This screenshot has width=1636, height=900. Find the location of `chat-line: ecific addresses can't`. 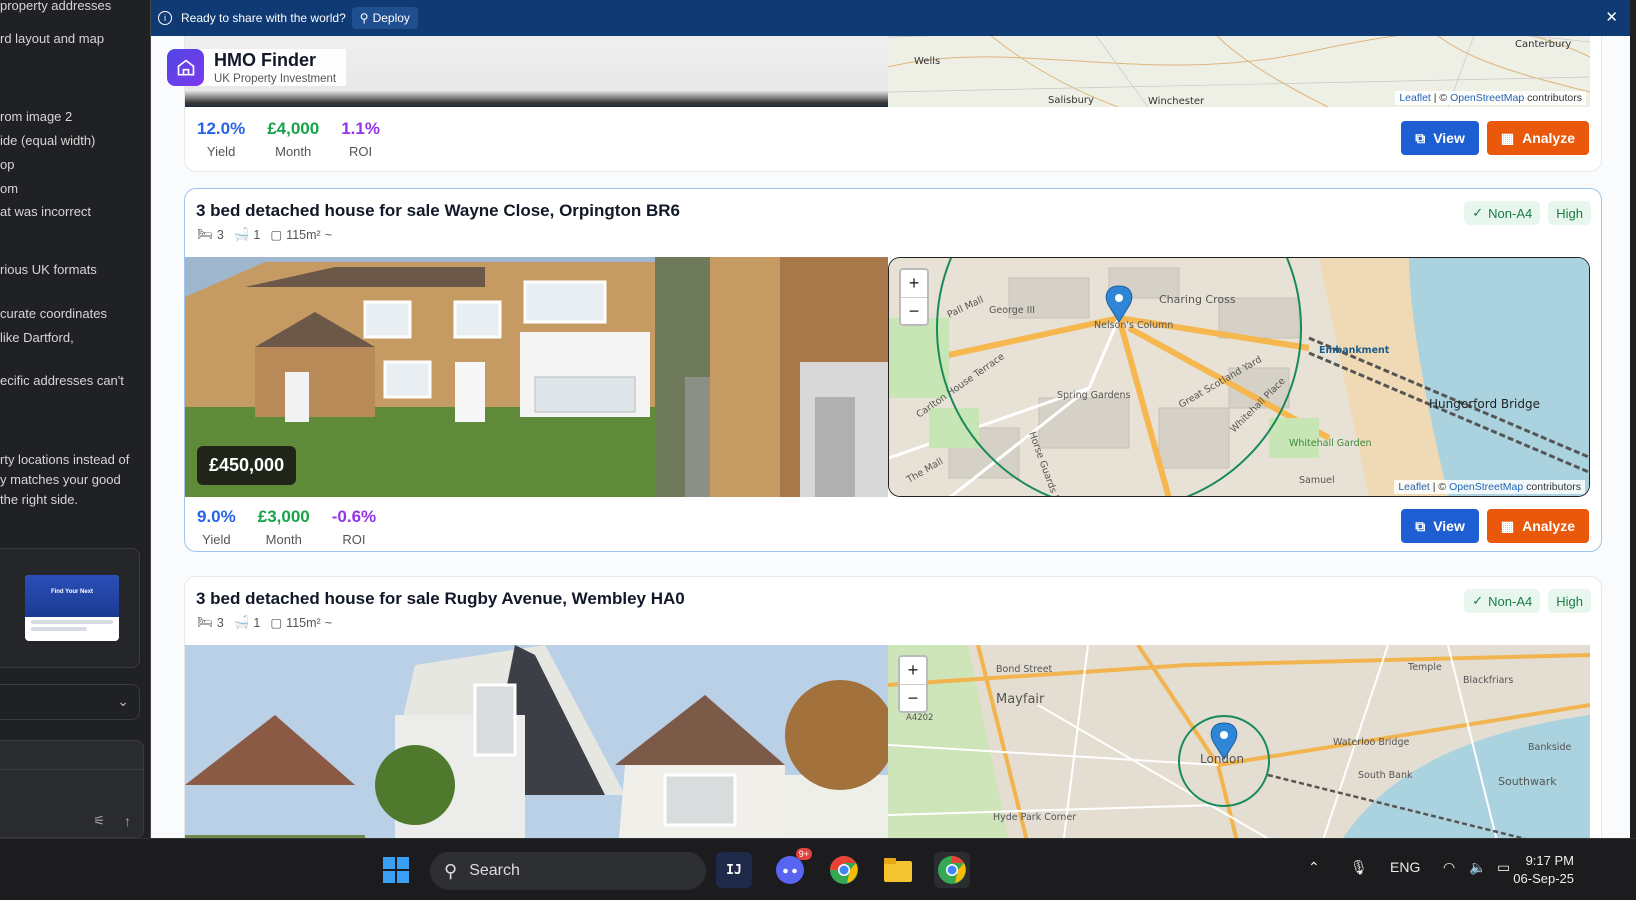

chat-line: ecific addresses can't is located at coordinates (62, 380).